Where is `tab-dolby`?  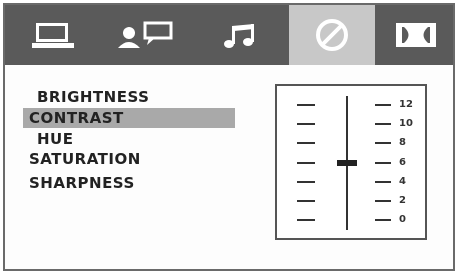 tab-dolby is located at coordinates (416, 35).